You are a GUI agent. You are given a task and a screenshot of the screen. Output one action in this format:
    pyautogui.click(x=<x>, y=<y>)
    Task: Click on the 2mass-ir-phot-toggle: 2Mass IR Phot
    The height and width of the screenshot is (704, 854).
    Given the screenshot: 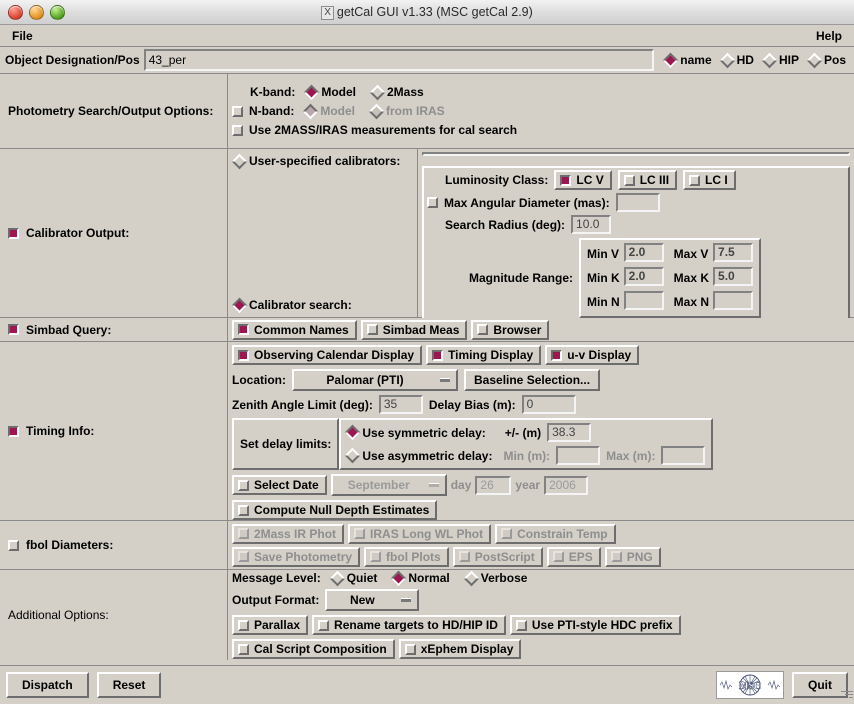 What is the action you would take?
    pyautogui.click(x=288, y=533)
    